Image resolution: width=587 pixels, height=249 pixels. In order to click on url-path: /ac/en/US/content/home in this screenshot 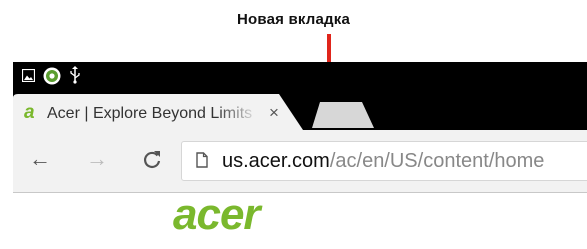, I will do `click(437, 161)`.